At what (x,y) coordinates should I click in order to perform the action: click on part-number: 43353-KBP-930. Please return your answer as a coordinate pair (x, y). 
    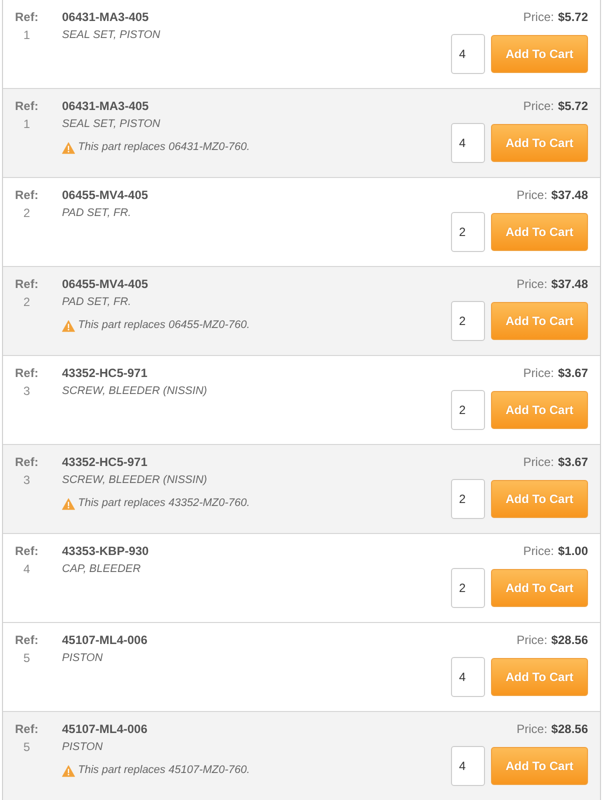
    Looking at the image, I should click on (105, 551).